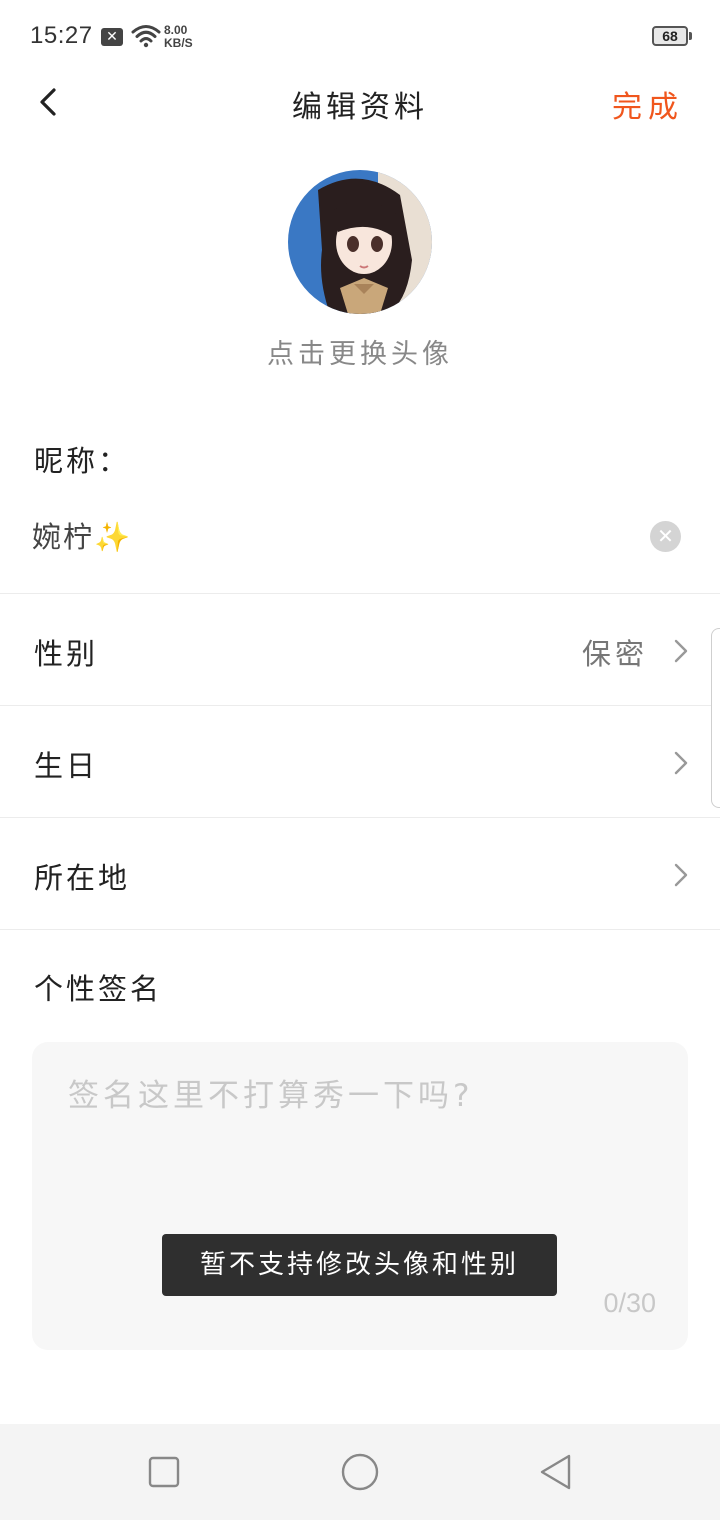  I want to click on signature-counter: 0/30, so click(629, 1303).